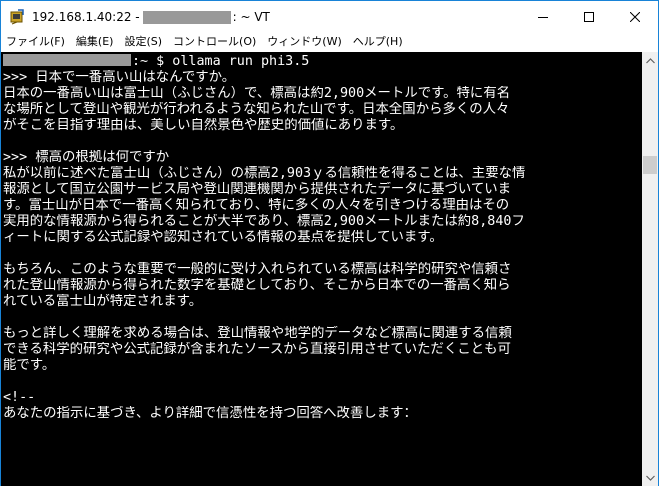 The width and height of the screenshot is (659, 486). Describe the element at coordinates (256, 205) in the screenshot. I see `terminal-line: す。富士山が日本で一番高く知られており、特に多くの人々を引きつける理由はその` at that location.